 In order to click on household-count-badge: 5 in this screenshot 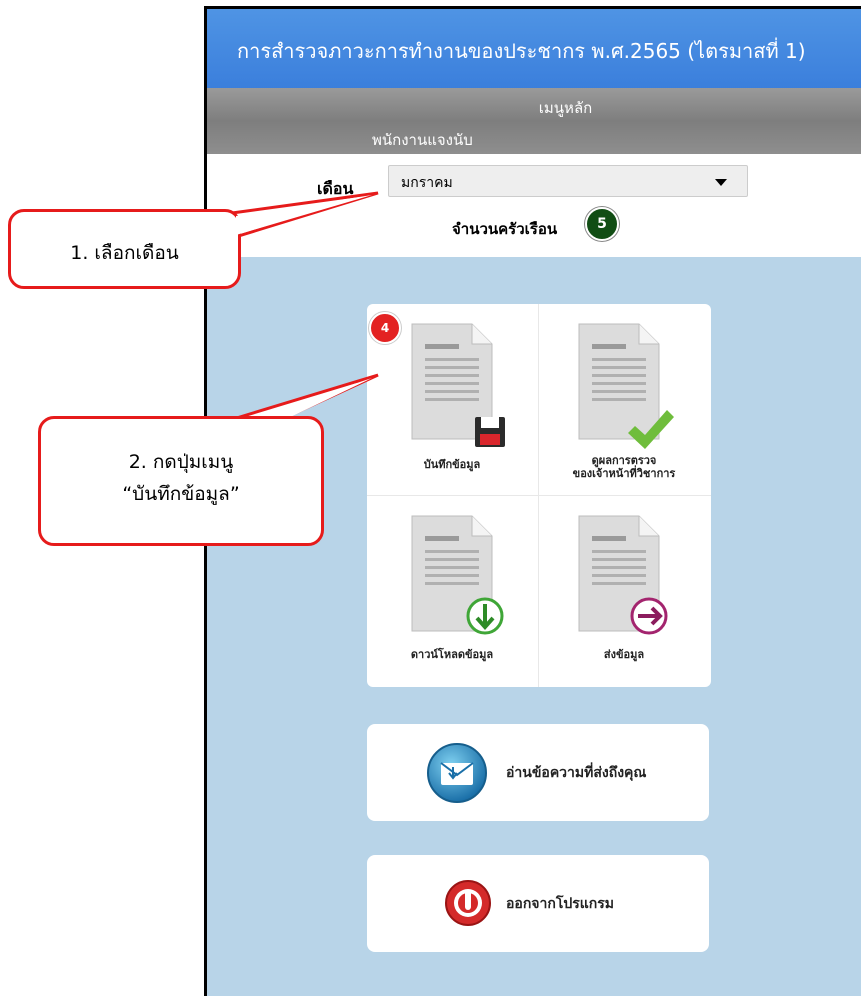, I will do `click(602, 224)`.